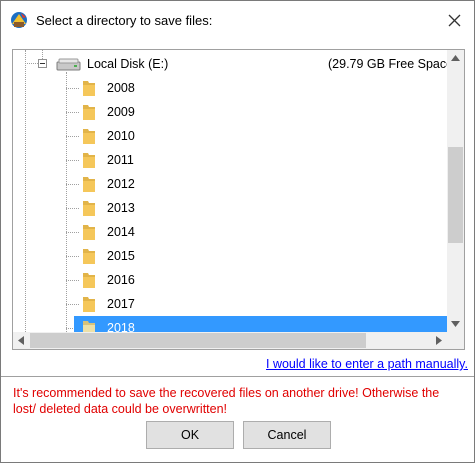 The image size is (475, 463). What do you see at coordinates (455, 340) in the screenshot?
I see `scrollbar-corner` at bounding box center [455, 340].